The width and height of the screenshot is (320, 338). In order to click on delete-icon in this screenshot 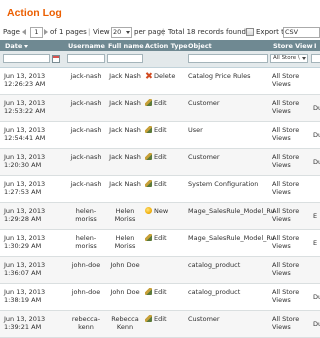, I will do `click(148, 75)`.